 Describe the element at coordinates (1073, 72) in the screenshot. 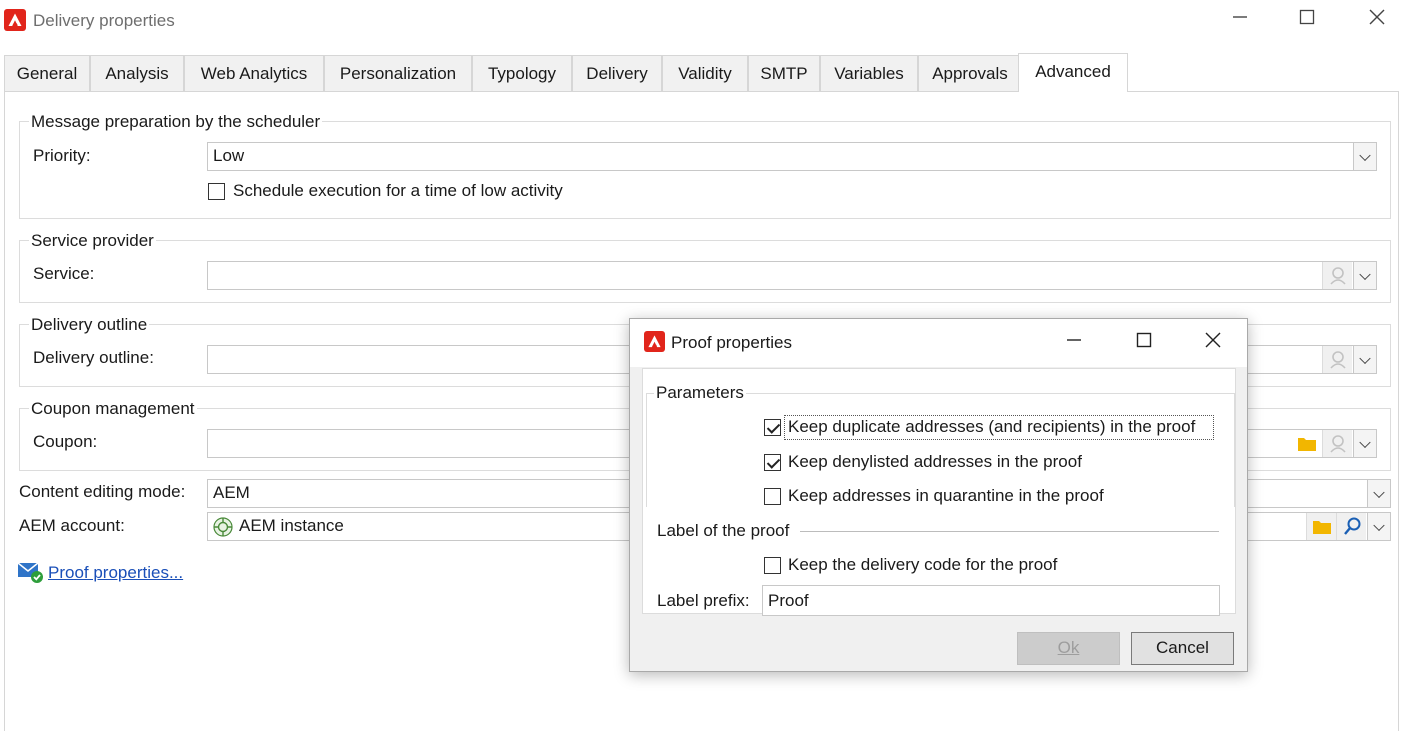

I see `tab-advanced: Advanced` at that location.